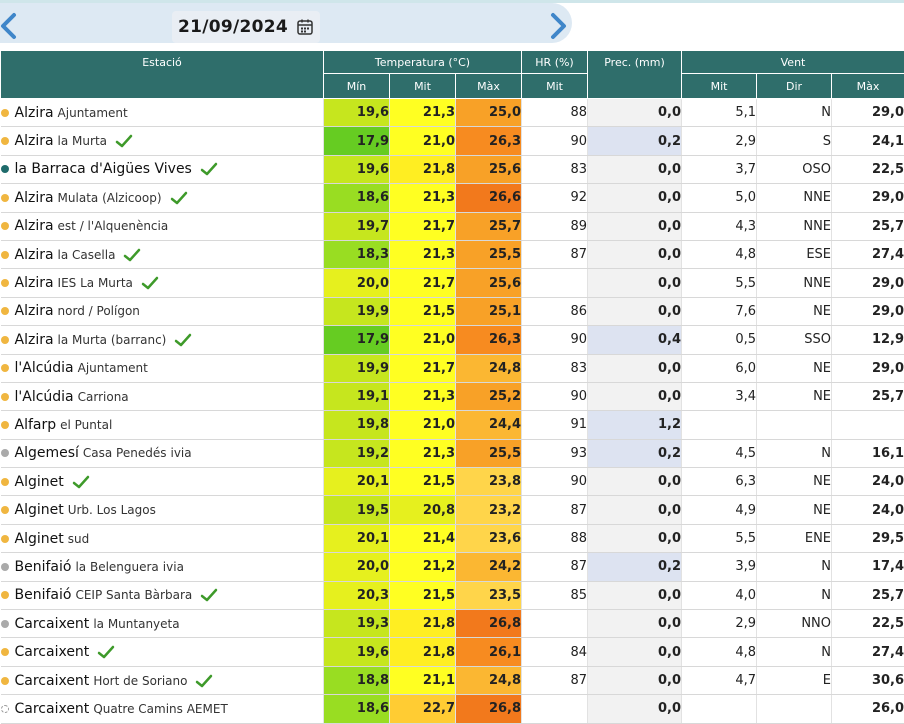  I want to click on header-temp-max: Màx, so click(489, 86).